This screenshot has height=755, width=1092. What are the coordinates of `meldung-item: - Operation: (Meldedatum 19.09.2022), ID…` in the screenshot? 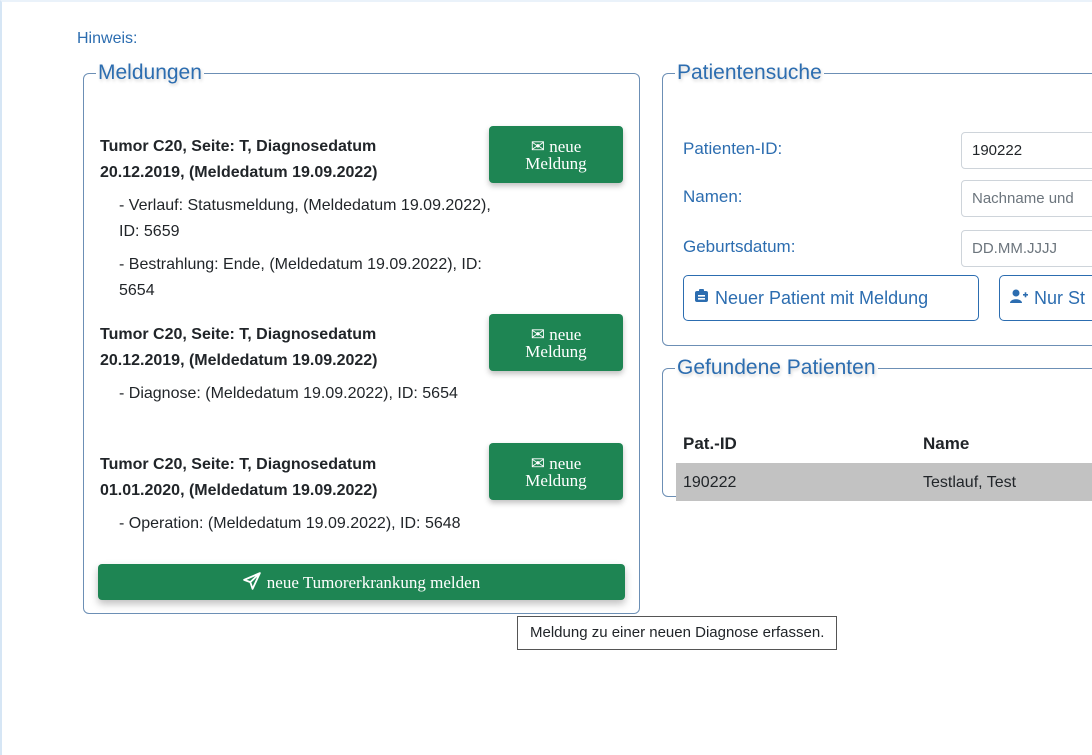 It's located at (290, 523).